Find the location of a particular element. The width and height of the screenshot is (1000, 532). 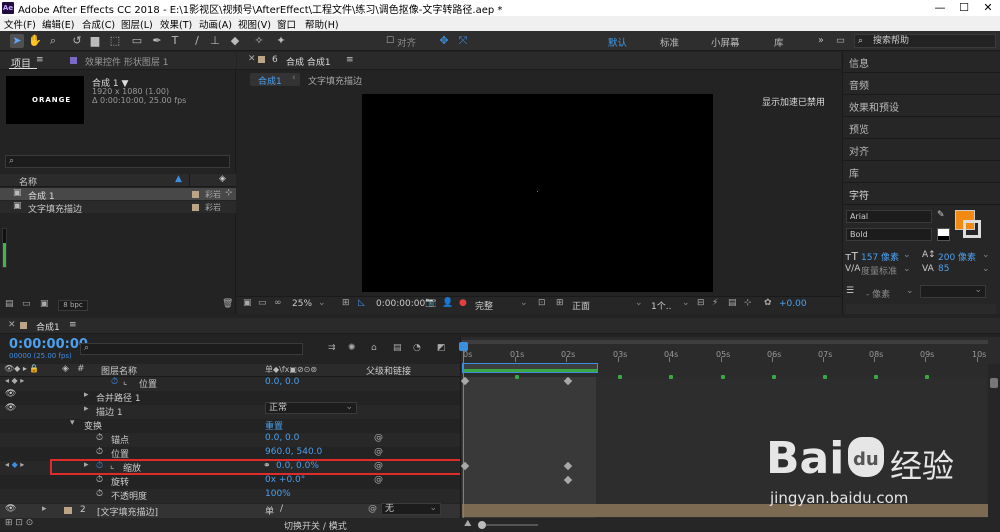

delete-icon: 🗑 is located at coordinates (227, 304).